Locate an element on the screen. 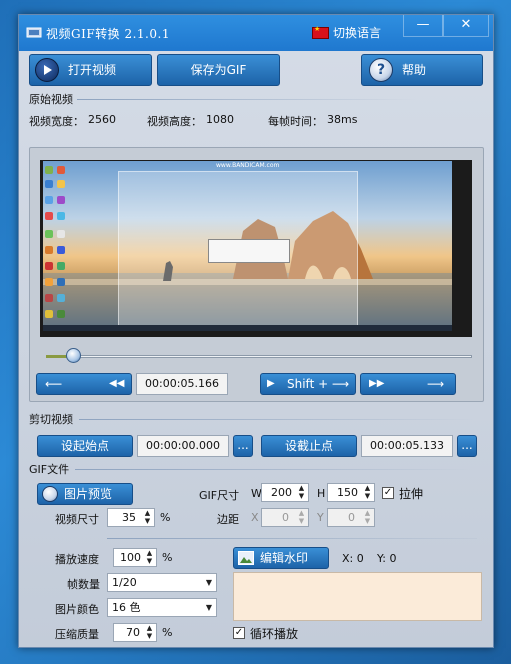 This screenshot has height=664, width=511. video-size-unit: % is located at coordinates (165, 517).